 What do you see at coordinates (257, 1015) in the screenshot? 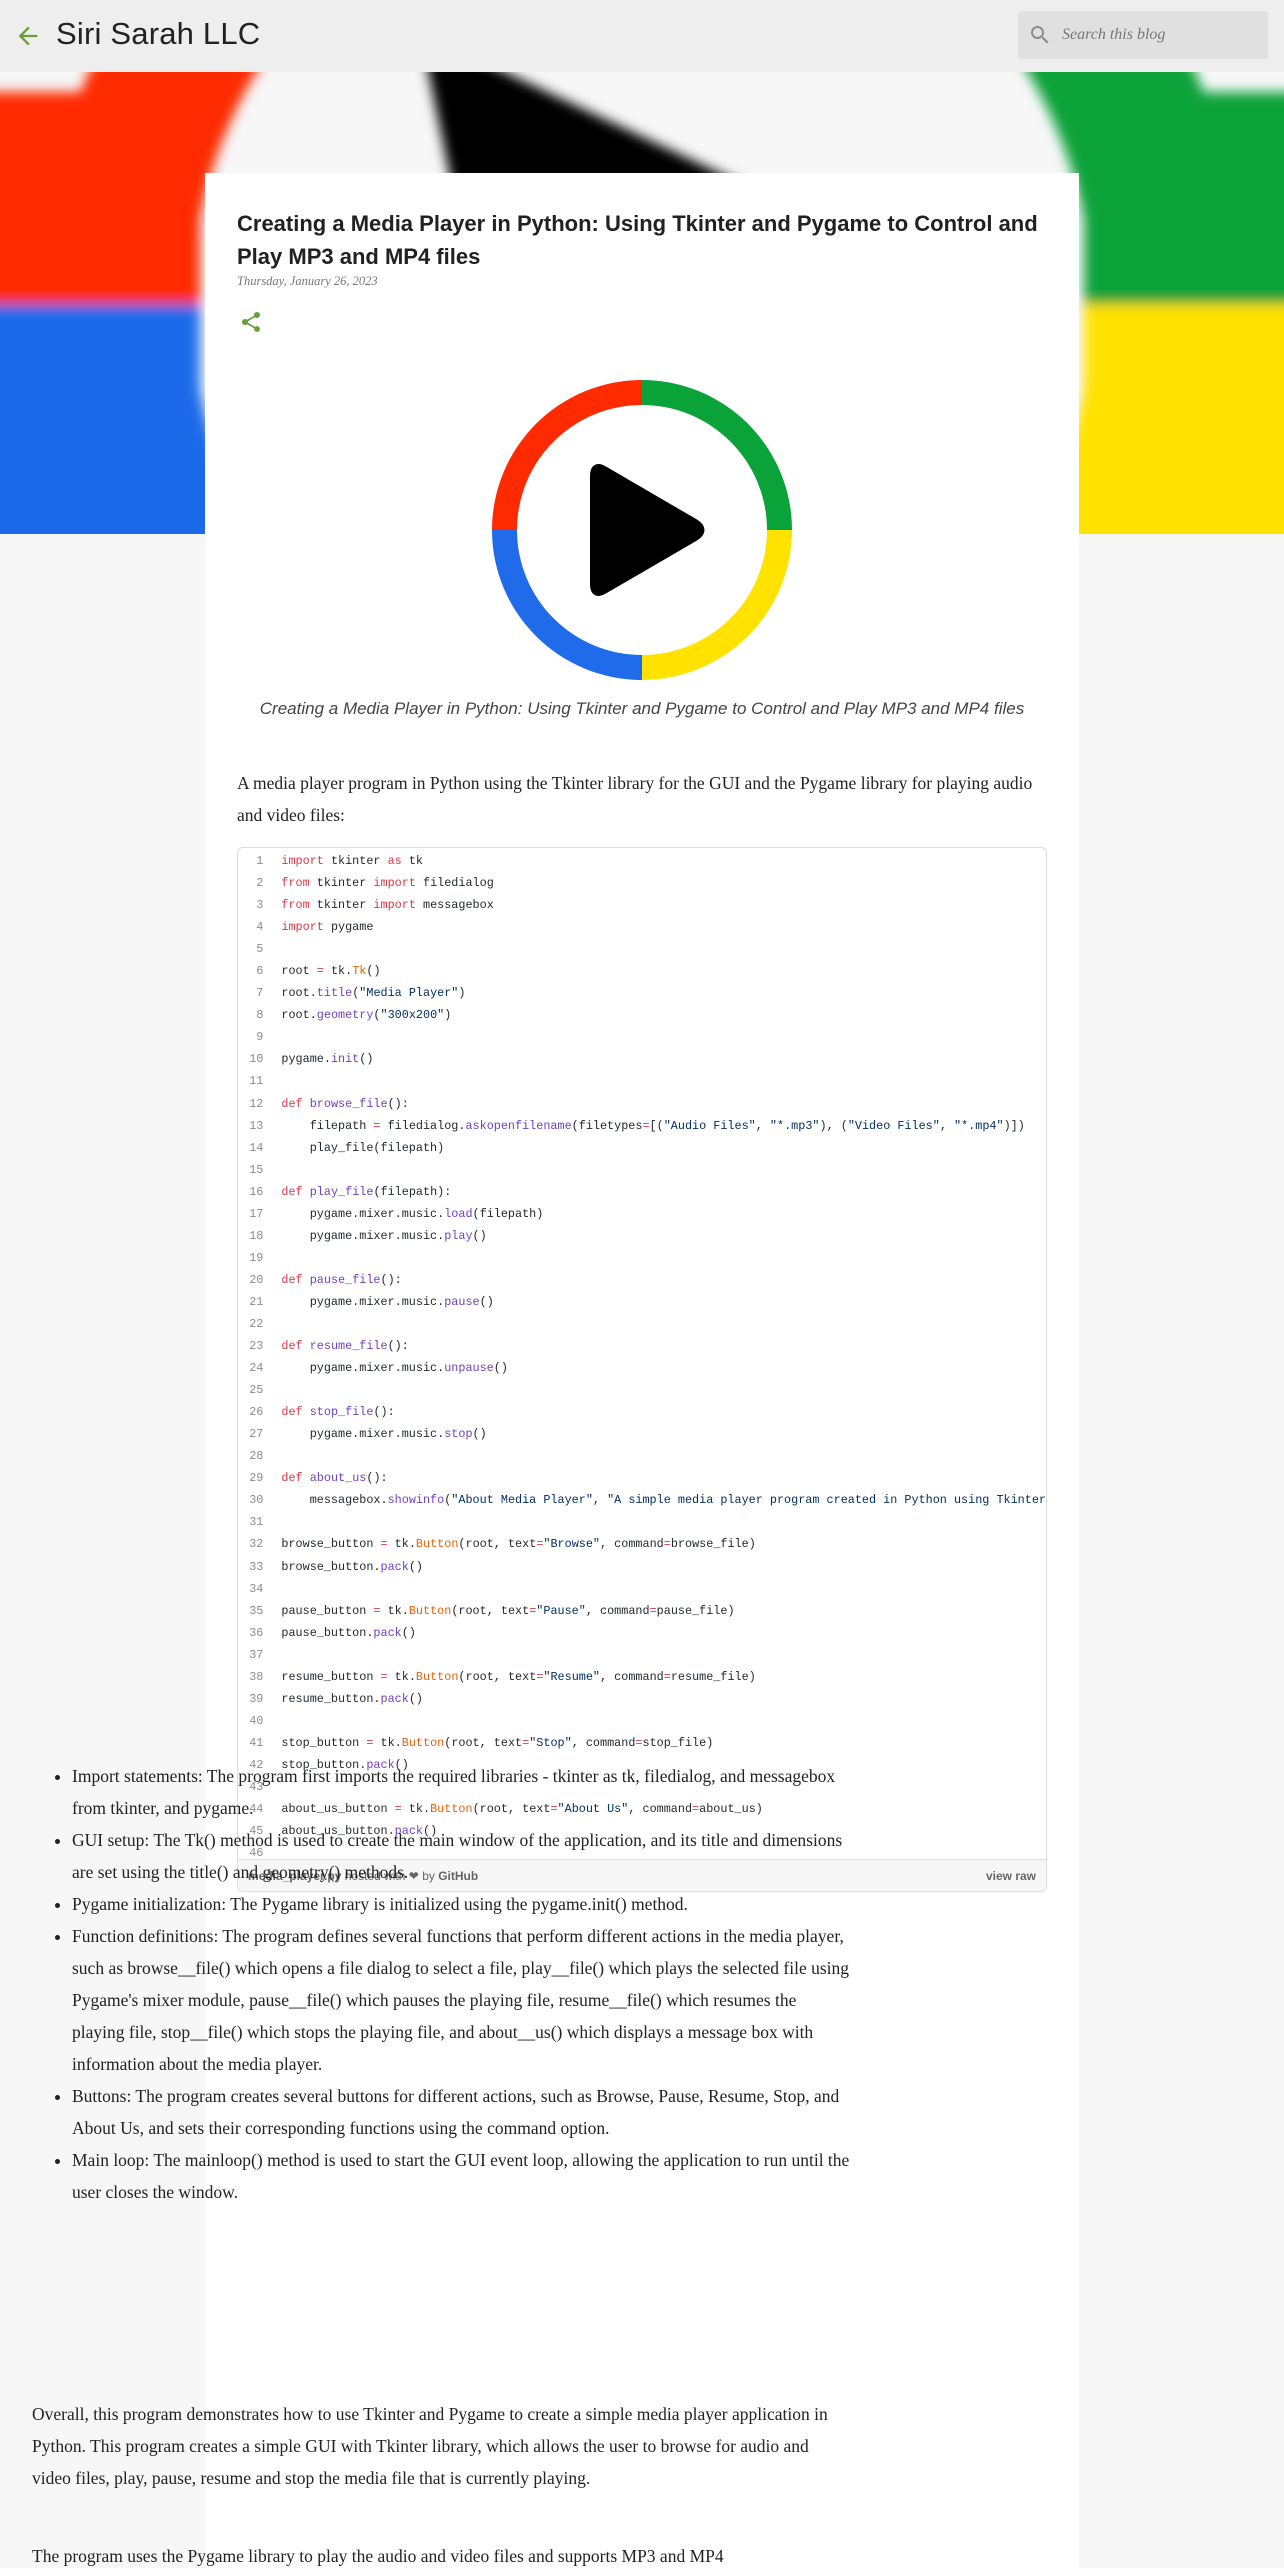
I see `line-number: 8` at bounding box center [257, 1015].